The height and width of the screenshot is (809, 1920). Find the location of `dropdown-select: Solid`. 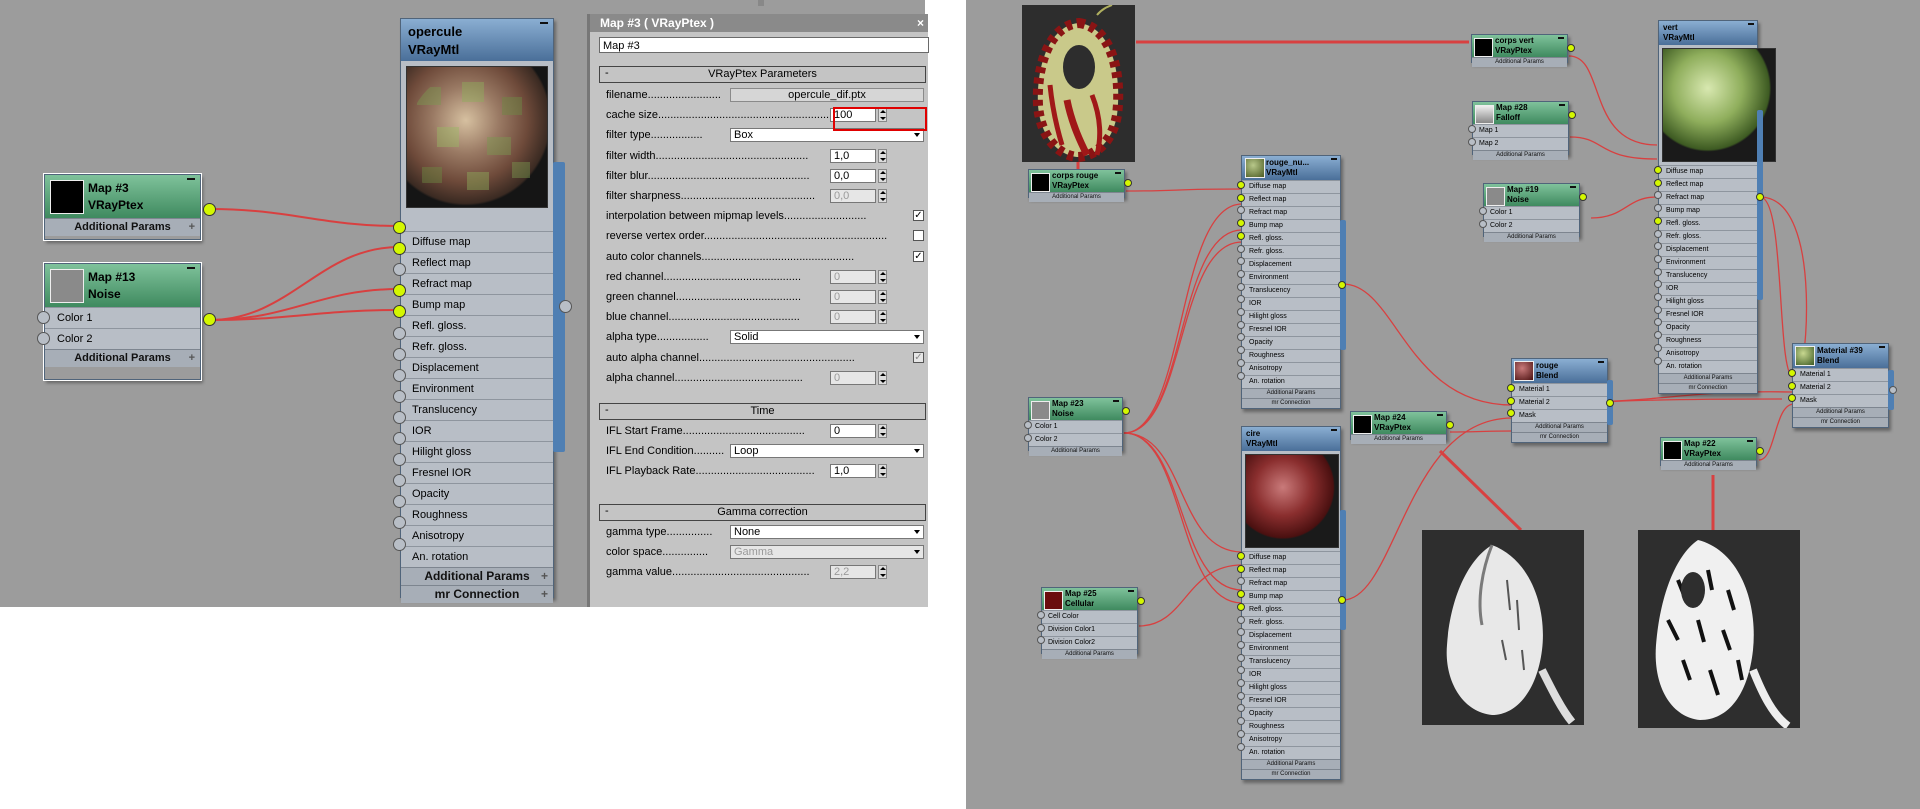

dropdown-select: Solid is located at coordinates (827, 337).